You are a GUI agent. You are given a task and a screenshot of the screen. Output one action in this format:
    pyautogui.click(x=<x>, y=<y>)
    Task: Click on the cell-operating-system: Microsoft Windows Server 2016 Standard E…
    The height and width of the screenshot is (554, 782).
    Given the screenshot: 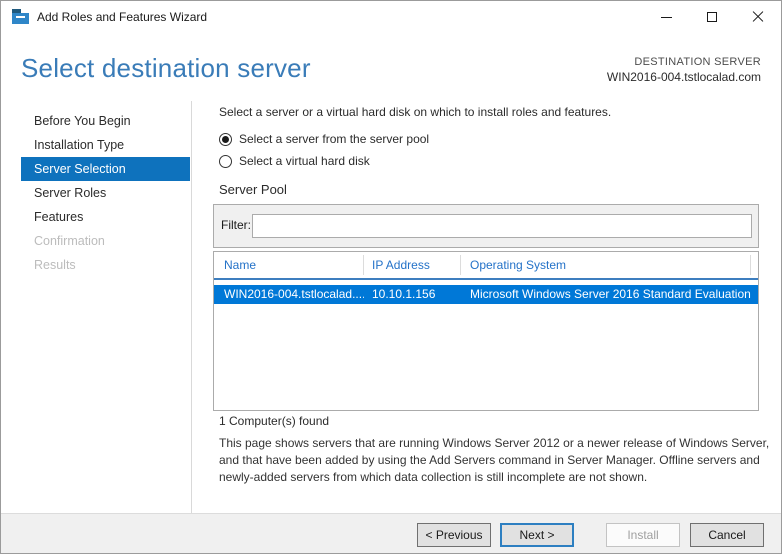 What is the action you would take?
    pyautogui.click(x=610, y=294)
    